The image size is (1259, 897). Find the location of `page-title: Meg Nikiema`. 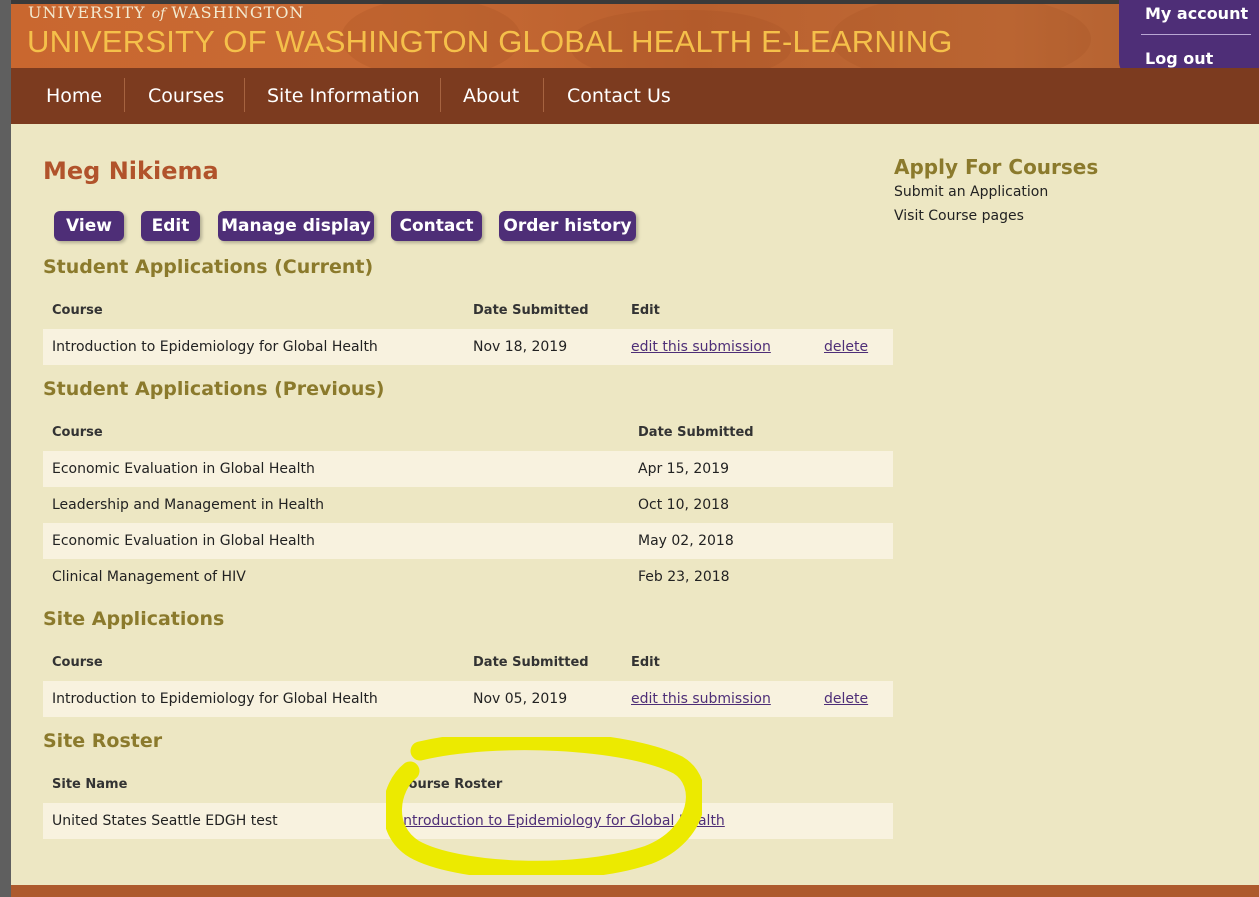

page-title: Meg Nikiema is located at coordinates (131, 171).